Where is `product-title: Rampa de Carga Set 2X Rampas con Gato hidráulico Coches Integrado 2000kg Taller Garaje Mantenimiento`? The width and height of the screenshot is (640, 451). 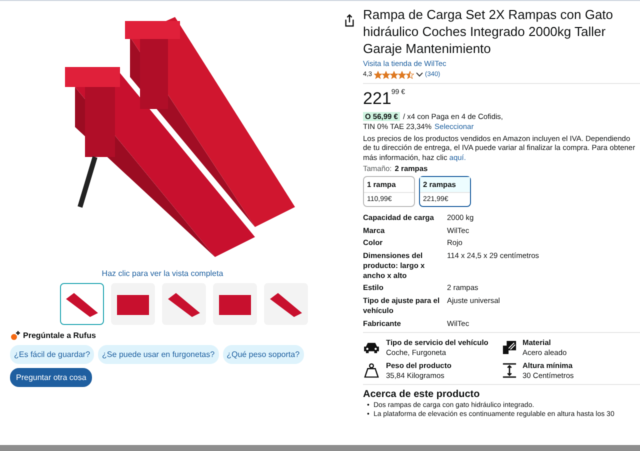
product-title: Rampa de Carga Set 2X Rampas con Gato hidráulico Coches Integrado 2000kg Taller Garaje Mantenimiento is located at coordinates (488, 32).